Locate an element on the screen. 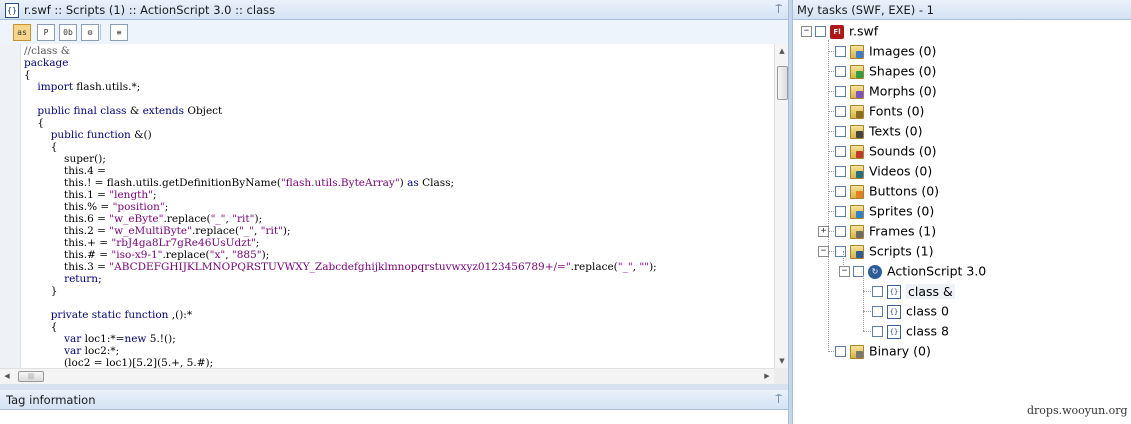 The height and width of the screenshot is (424, 1131). sounds-folder-icon is located at coordinates (857, 151).